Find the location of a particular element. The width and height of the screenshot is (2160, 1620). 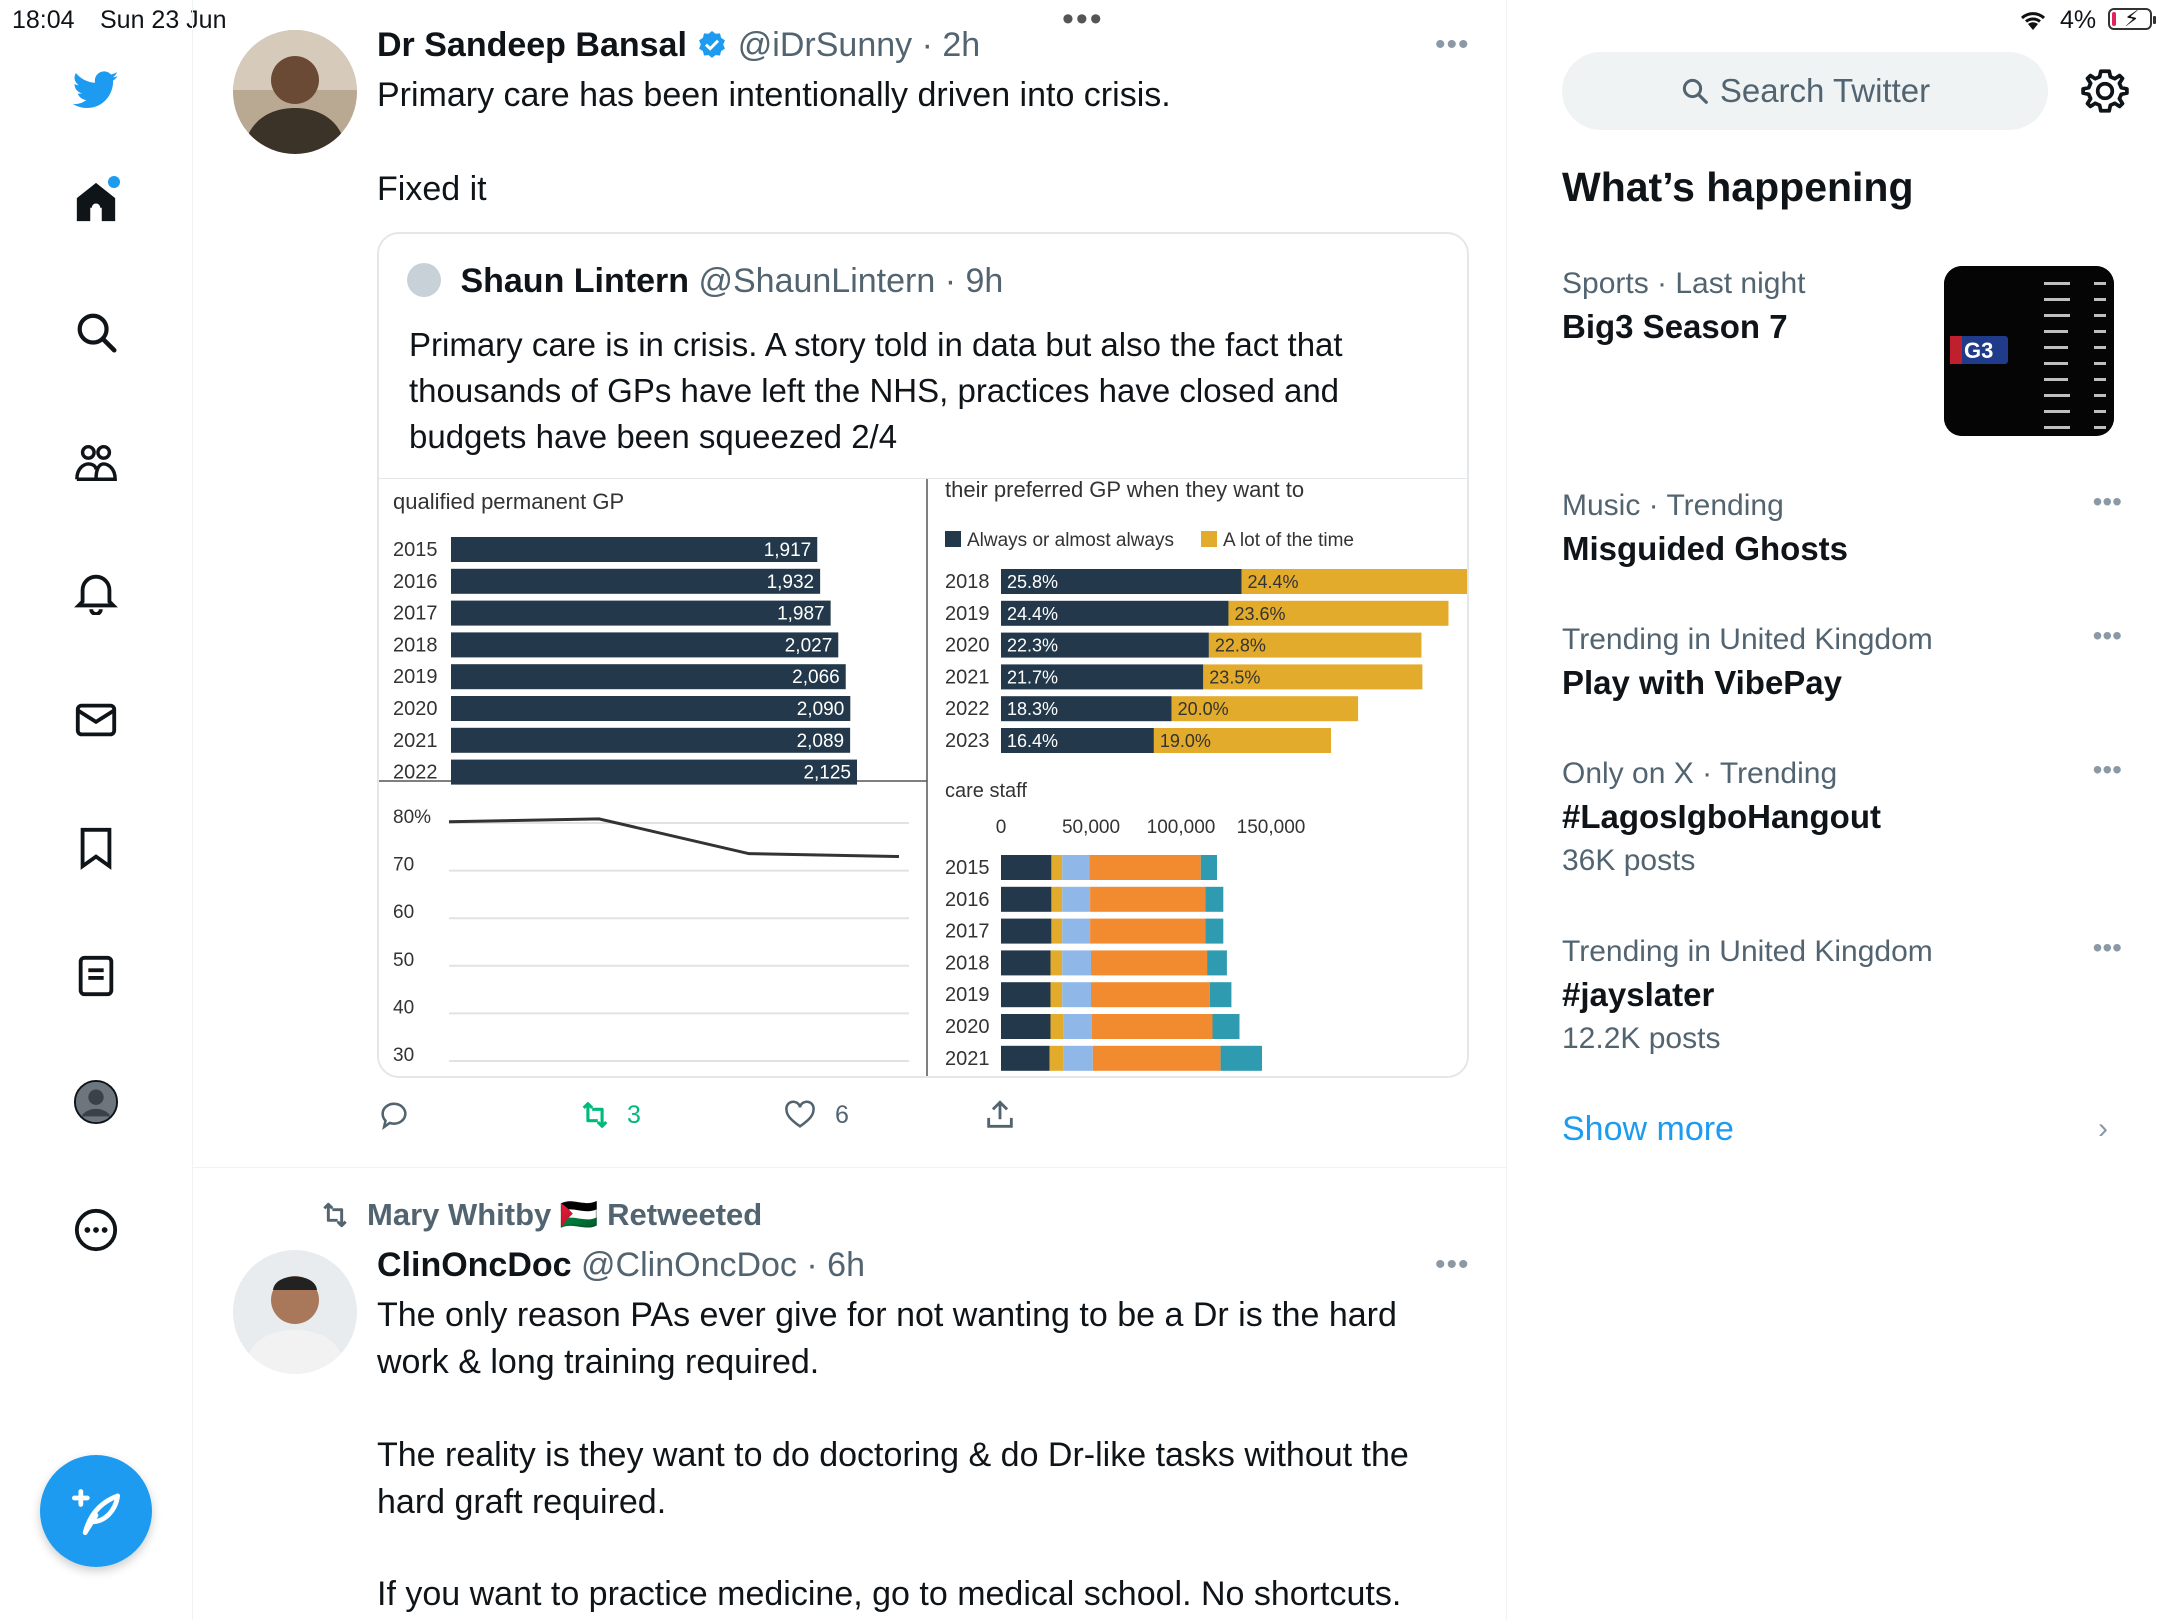

search-placeholder: Search Twitter is located at coordinates (1825, 90).